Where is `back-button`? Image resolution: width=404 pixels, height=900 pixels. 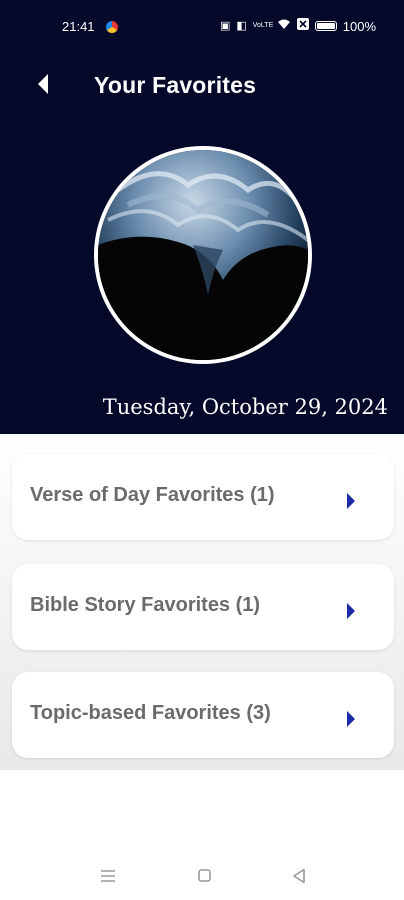
back-button is located at coordinates (45, 84).